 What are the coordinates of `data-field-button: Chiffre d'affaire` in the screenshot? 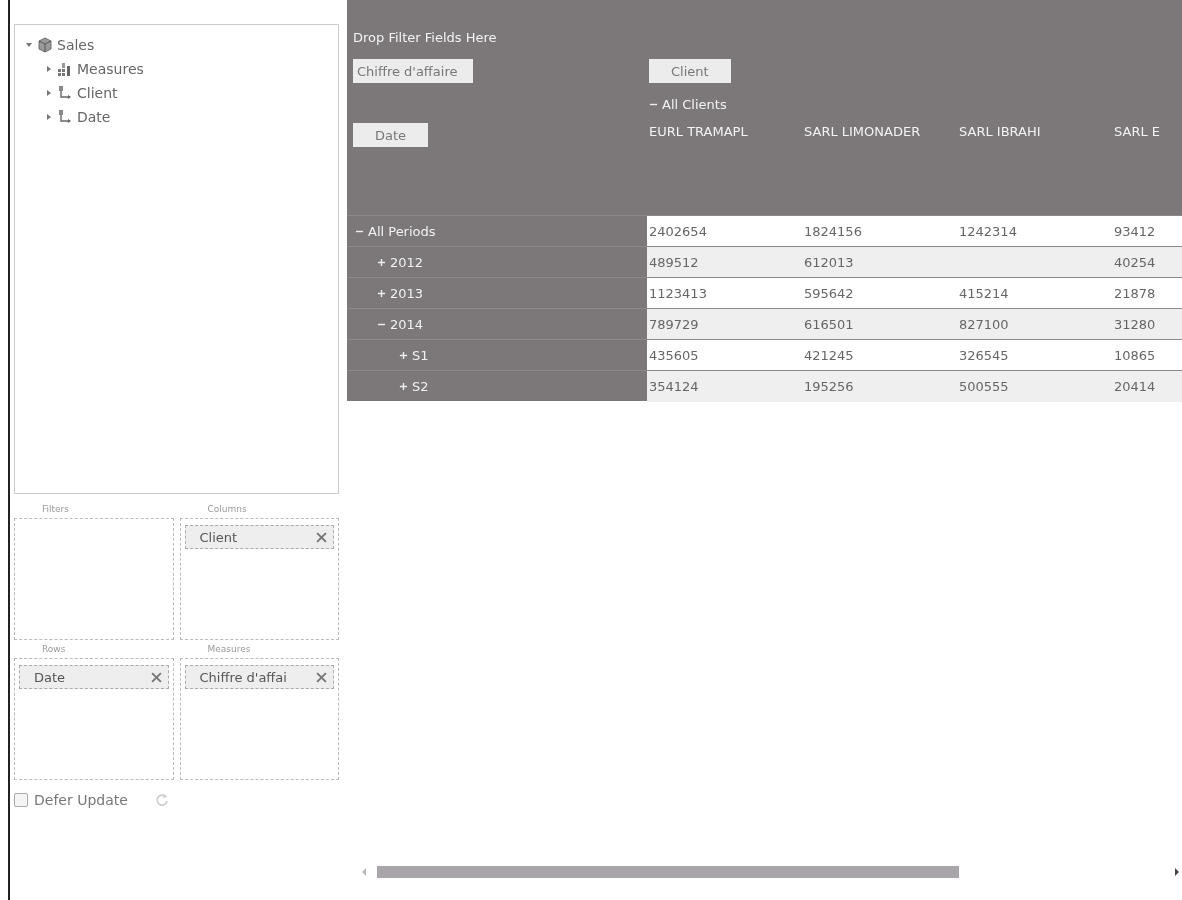 It's located at (413, 71).